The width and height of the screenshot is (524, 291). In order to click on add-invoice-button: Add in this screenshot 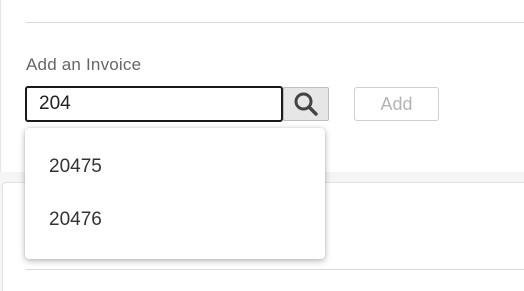, I will do `click(396, 104)`.